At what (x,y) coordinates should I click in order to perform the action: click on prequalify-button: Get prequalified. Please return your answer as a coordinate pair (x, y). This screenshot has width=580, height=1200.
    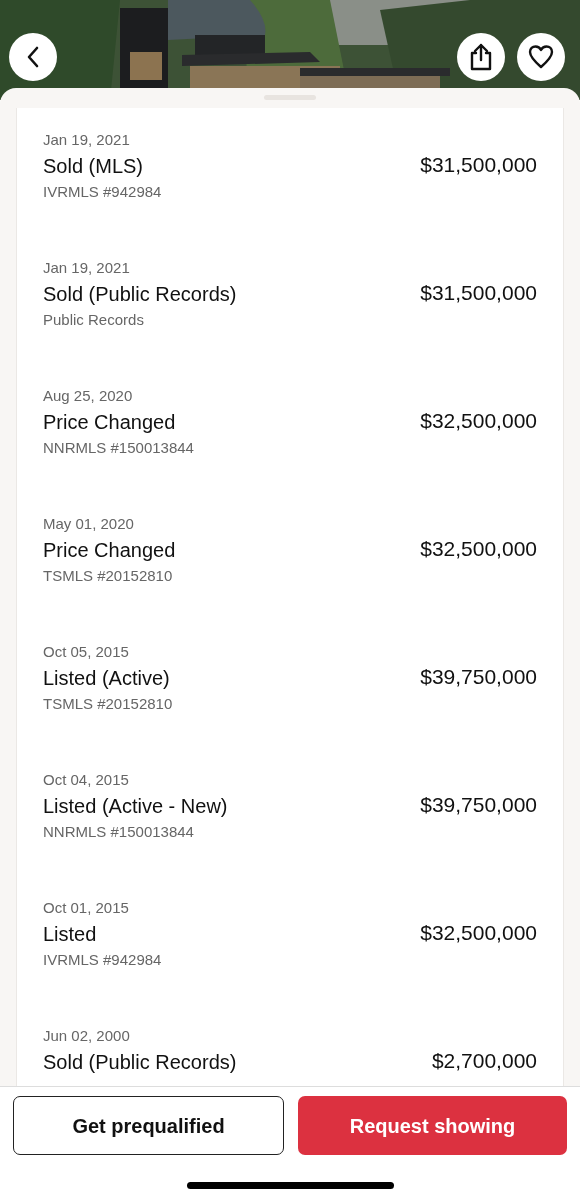
    Looking at the image, I should click on (148, 1125).